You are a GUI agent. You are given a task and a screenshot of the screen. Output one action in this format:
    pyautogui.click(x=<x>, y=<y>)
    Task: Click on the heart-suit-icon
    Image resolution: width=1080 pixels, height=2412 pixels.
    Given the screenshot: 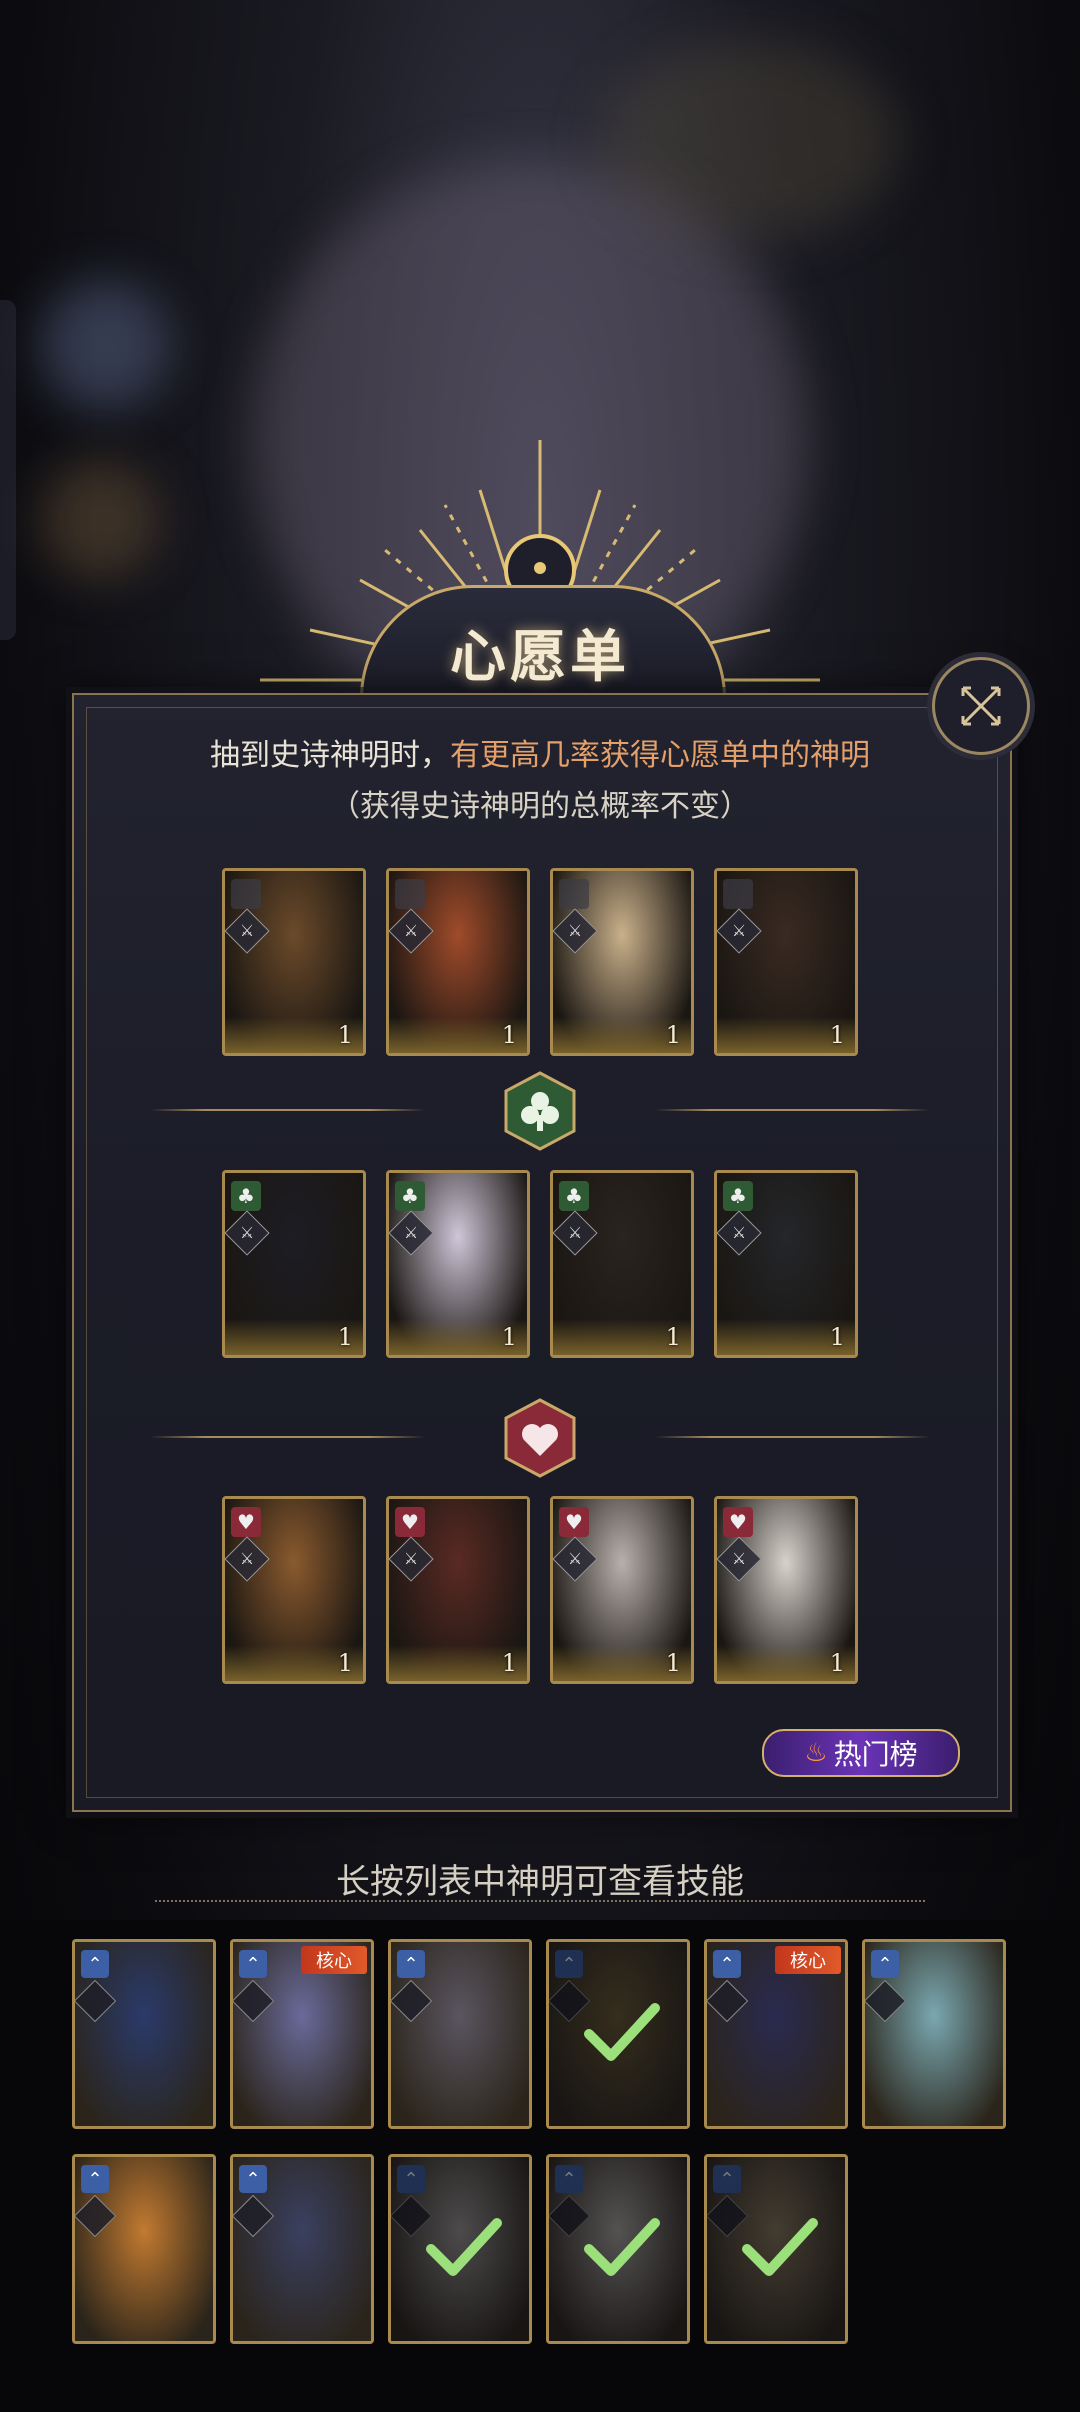 What is the action you would take?
    pyautogui.click(x=540, y=1438)
    